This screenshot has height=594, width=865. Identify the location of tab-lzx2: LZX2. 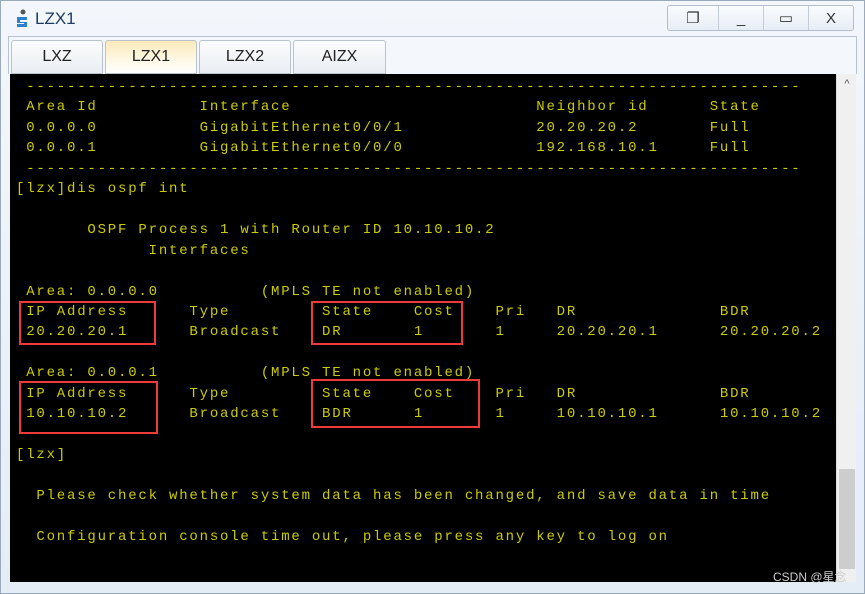
(245, 57).